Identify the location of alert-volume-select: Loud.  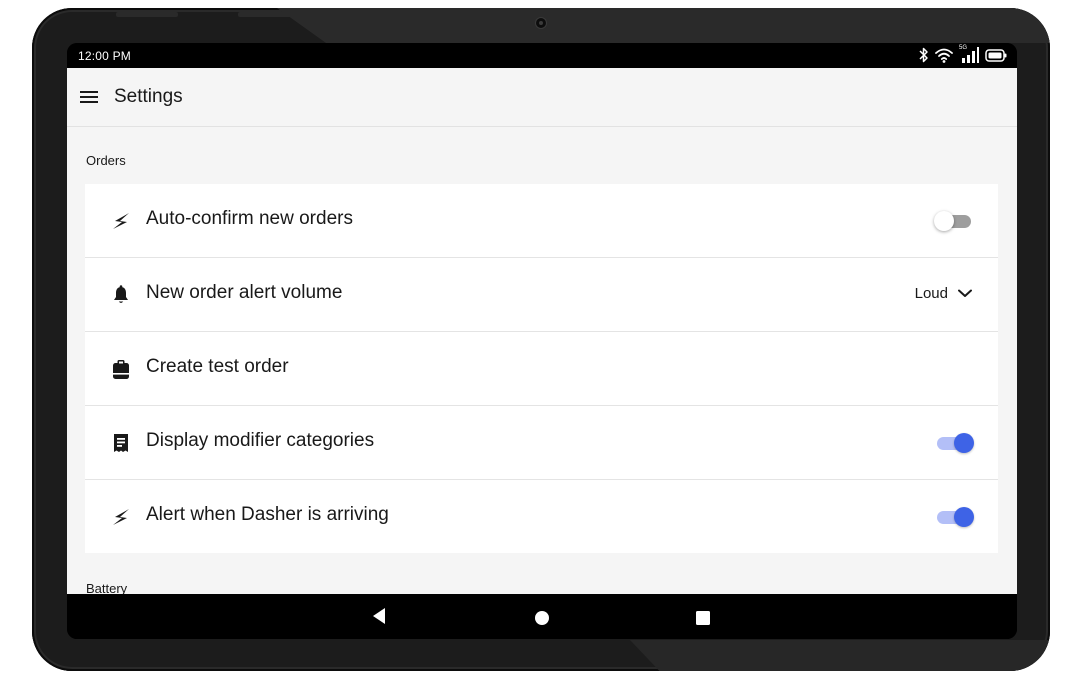
(943, 293).